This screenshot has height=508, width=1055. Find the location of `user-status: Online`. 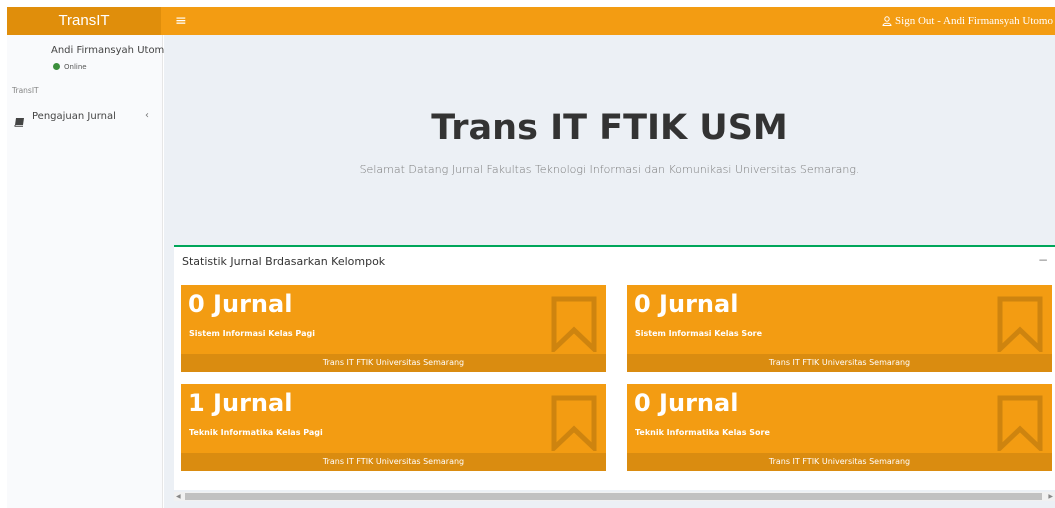

user-status: Online is located at coordinates (70, 67).